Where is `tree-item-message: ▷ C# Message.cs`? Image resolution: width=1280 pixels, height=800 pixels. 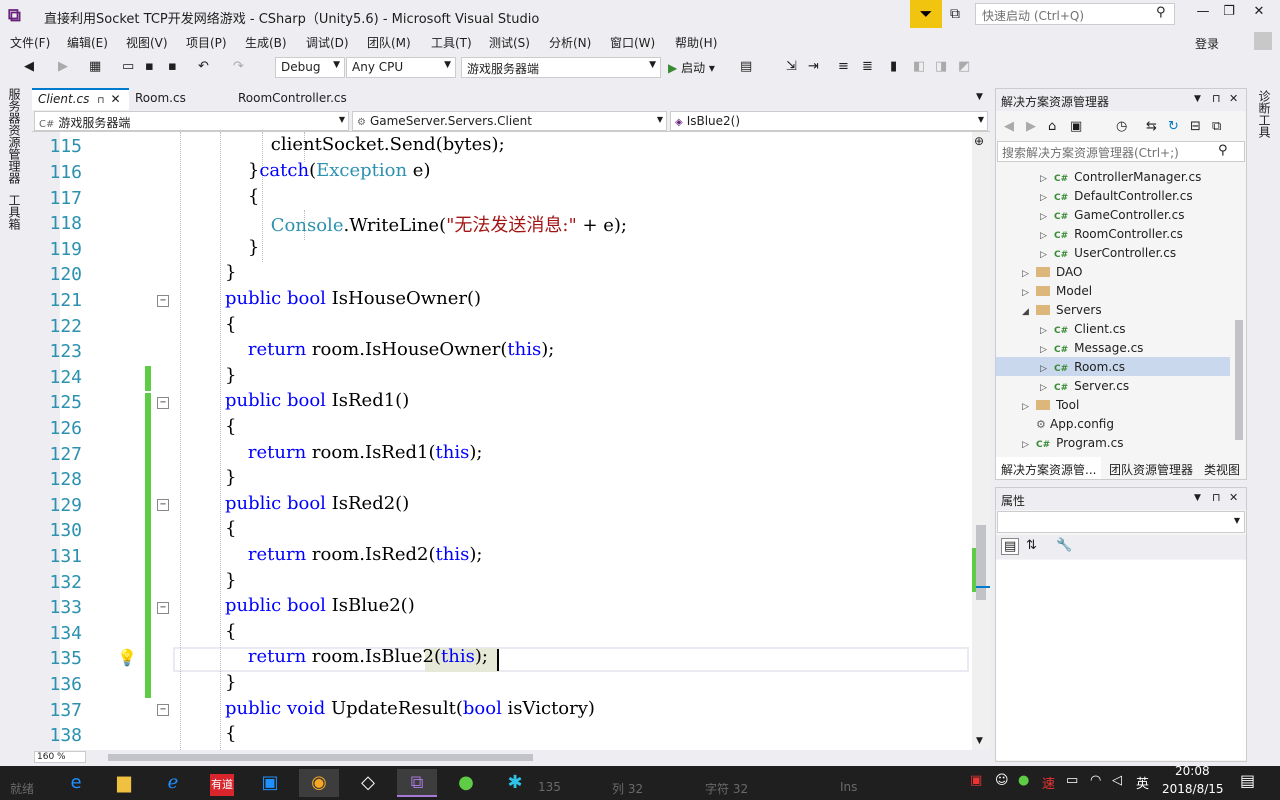
tree-item-message: ▷ C# Message.cs is located at coordinates (1091, 348).